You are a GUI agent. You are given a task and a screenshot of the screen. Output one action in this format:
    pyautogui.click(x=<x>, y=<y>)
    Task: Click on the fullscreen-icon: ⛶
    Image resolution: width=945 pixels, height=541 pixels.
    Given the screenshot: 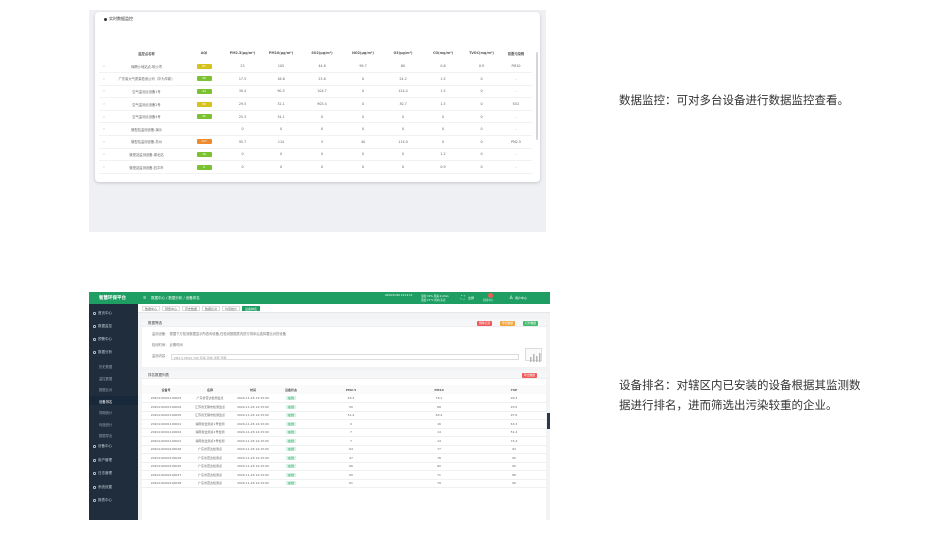 What is the action you would take?
    pyautogui.click(x=463, y=298)
    